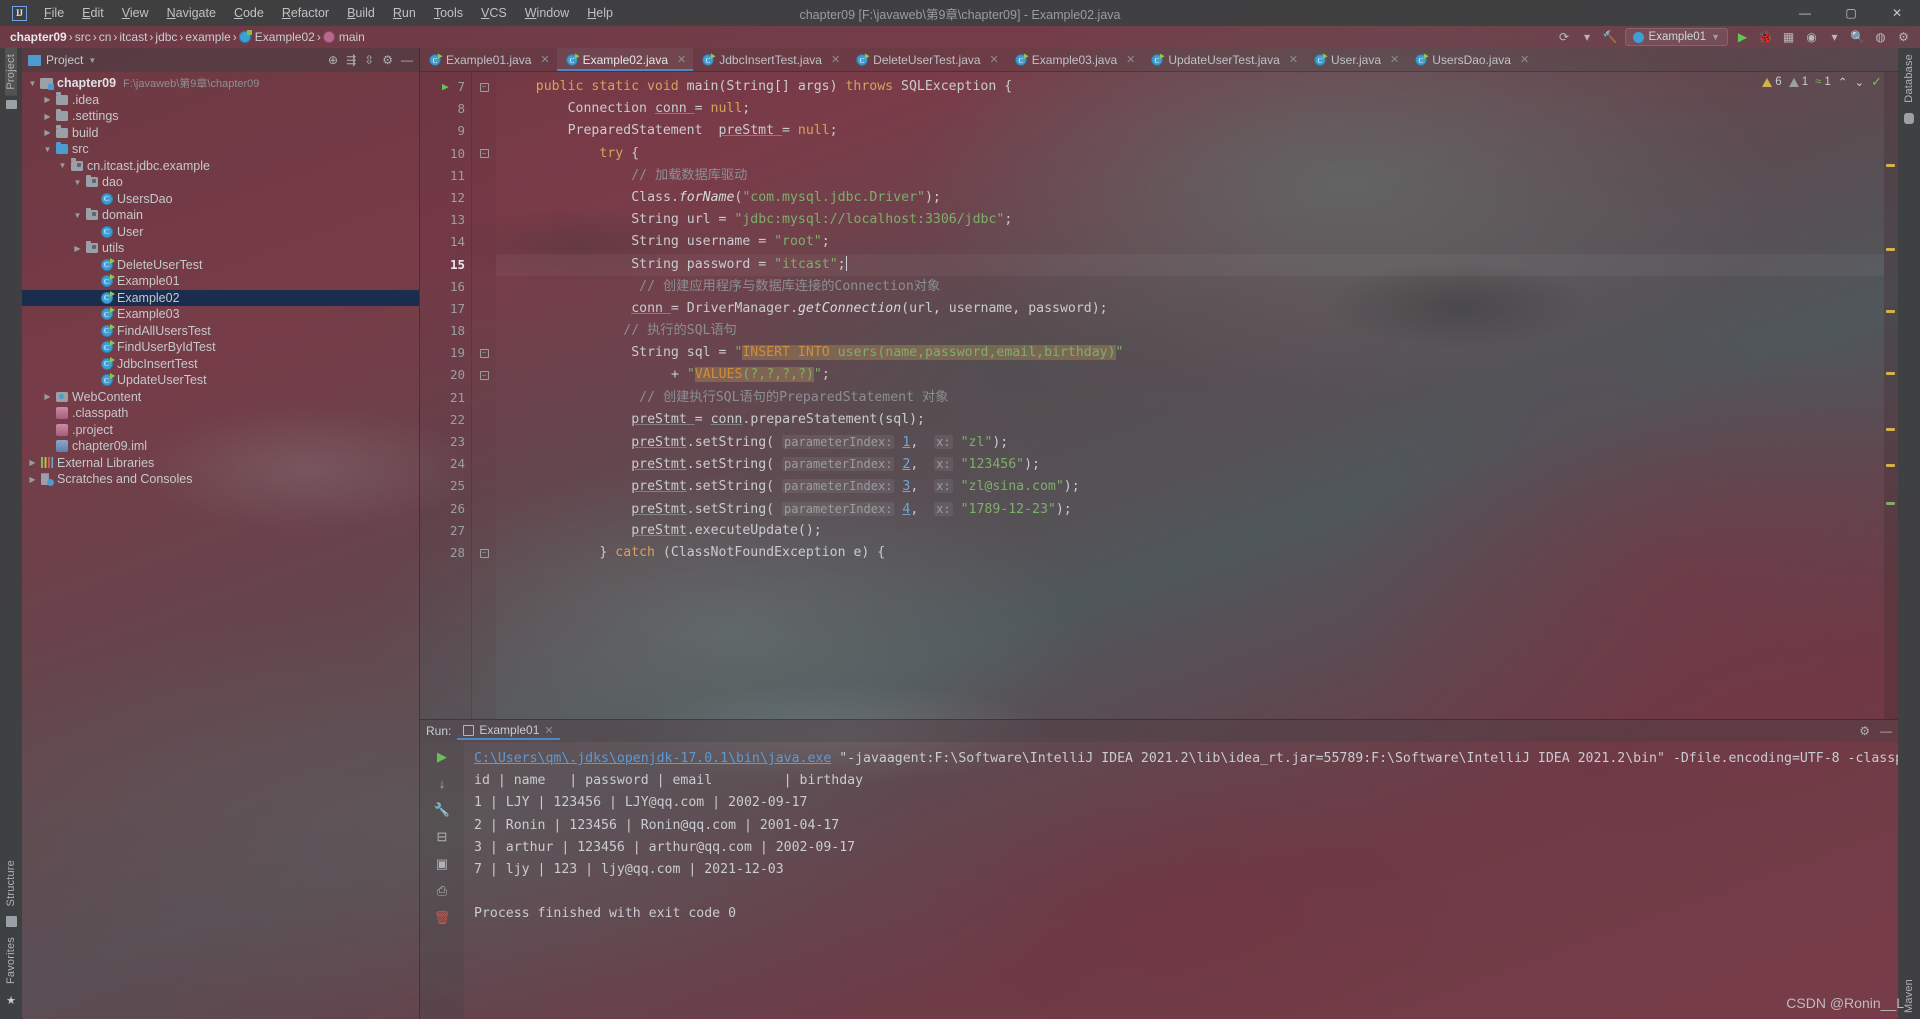 The height and width of the screenshot is (1019, 1920). I want to click on tree-node-chapter09: ▼ chapter09 F:\javaweb\第9章\chapter09, so click(220, 83).